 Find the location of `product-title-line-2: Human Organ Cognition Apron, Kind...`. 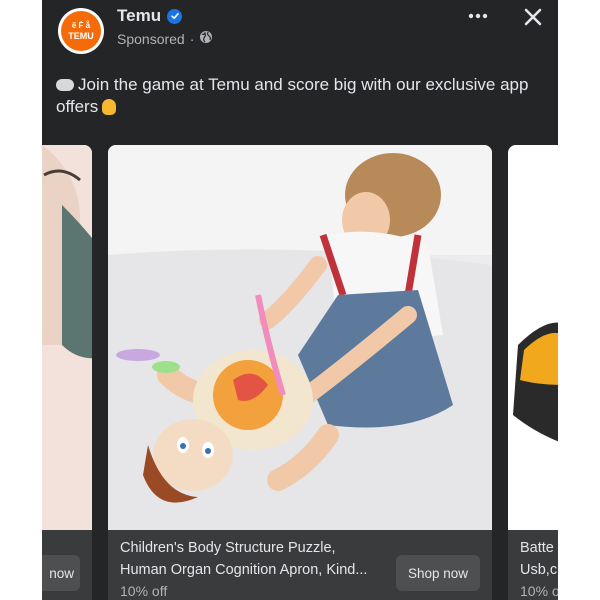

product-title-line-2: Human Organ Cognition Apron, Kind... is located at coordinates (244, 570).